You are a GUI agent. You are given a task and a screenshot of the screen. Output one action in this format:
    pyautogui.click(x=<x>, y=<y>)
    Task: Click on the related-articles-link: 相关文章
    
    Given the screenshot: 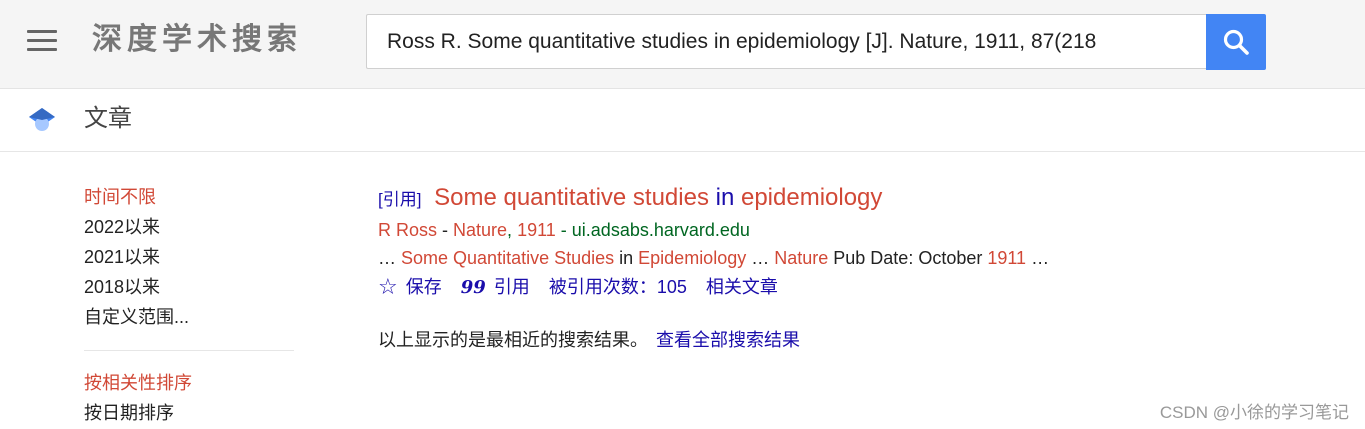 What is the action you would take?
    pyautogui.click(x=742, y=287)
    